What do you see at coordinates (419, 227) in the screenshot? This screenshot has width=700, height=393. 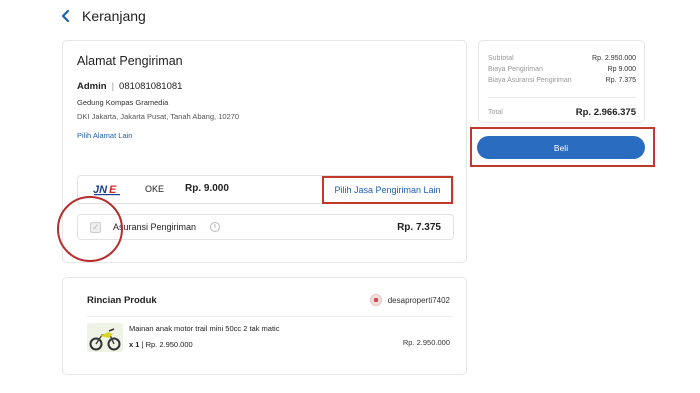 I see `insurance-price: Rp. 7.375` at bounding box center [419, 227].